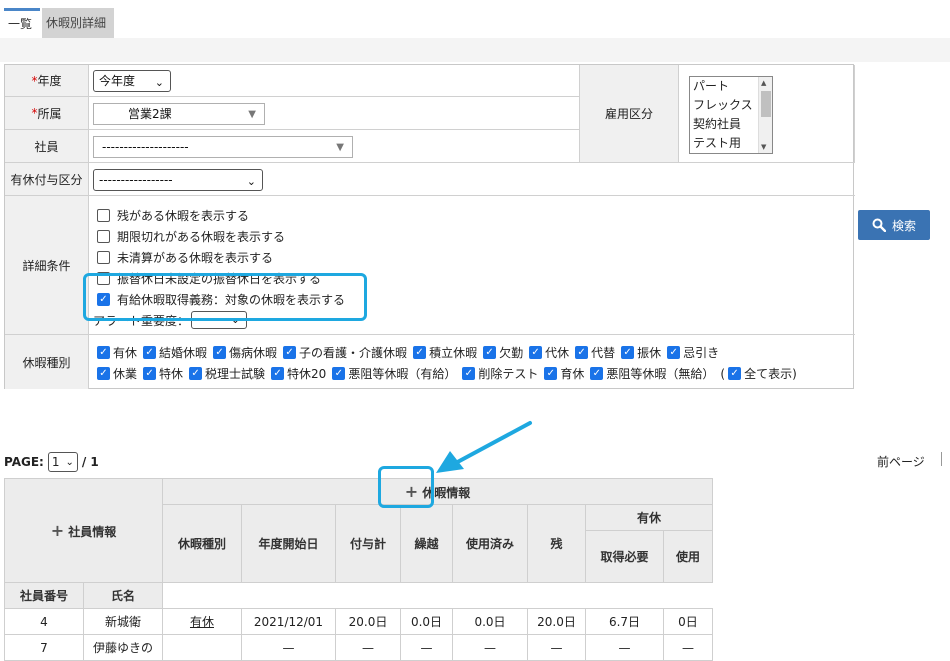 The width and height of the screenshot is (950, 661). Describe the element at coordinates (227, 373) in the screenshot. I see `kind-tax-exam: ✓ 税理士試験` at that location.